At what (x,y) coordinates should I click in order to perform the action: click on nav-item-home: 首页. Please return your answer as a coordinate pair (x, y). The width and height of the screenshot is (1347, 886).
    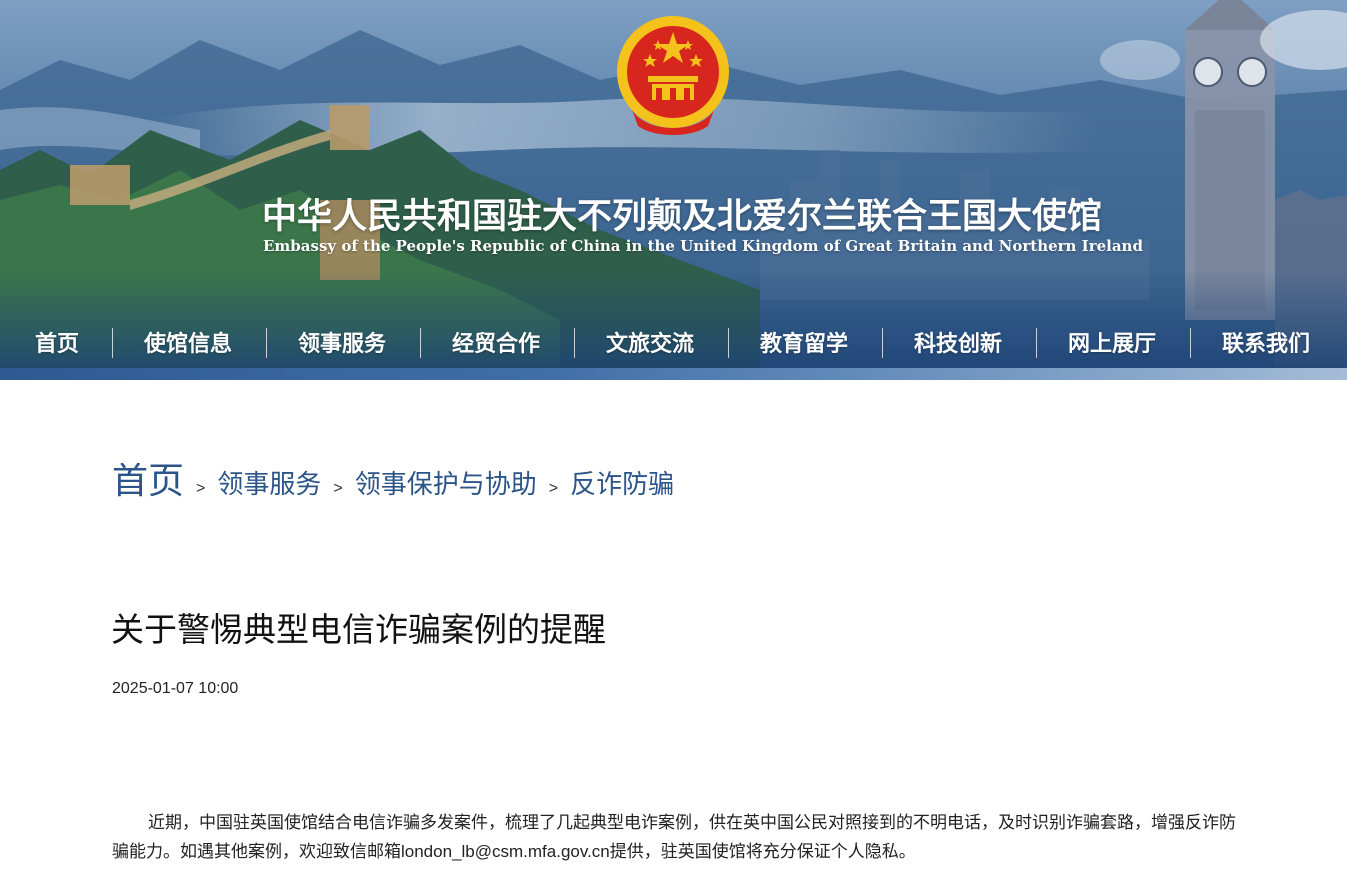
    Looking at the image, I should click on (57, 344).